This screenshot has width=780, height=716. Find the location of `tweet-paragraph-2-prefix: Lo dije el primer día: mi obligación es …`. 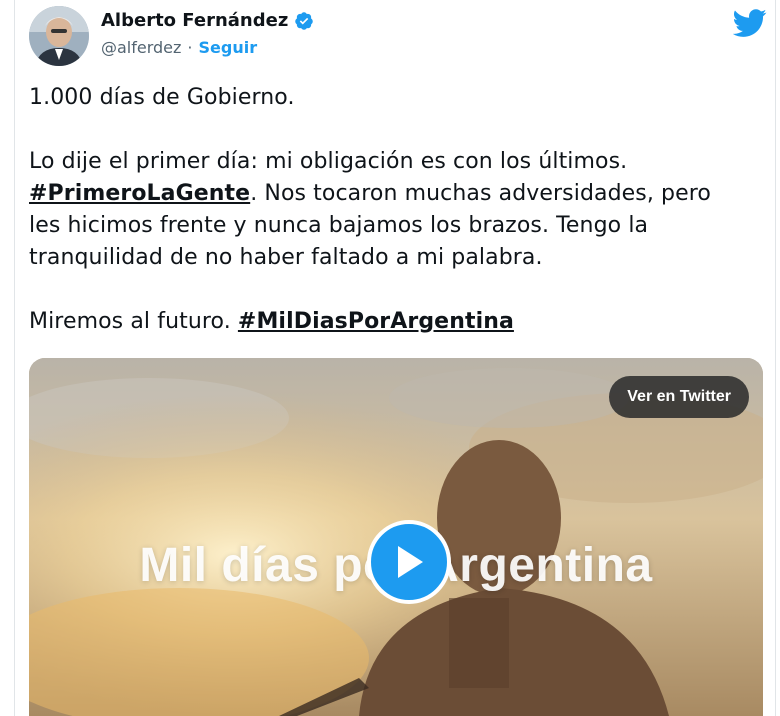

tweet-paragraph-2-prefix: Lo dije el primer día: mi obligación es … is located at coordinates (328, 161).